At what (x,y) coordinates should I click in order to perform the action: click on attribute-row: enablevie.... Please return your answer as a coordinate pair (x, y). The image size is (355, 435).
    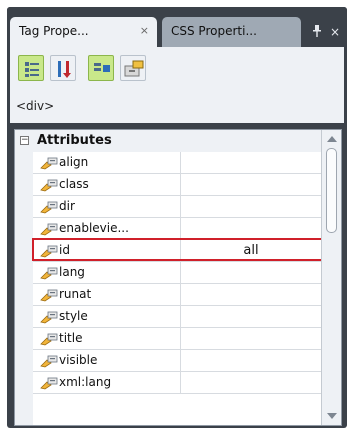
    Looking at the image, I should click on (177, 229).